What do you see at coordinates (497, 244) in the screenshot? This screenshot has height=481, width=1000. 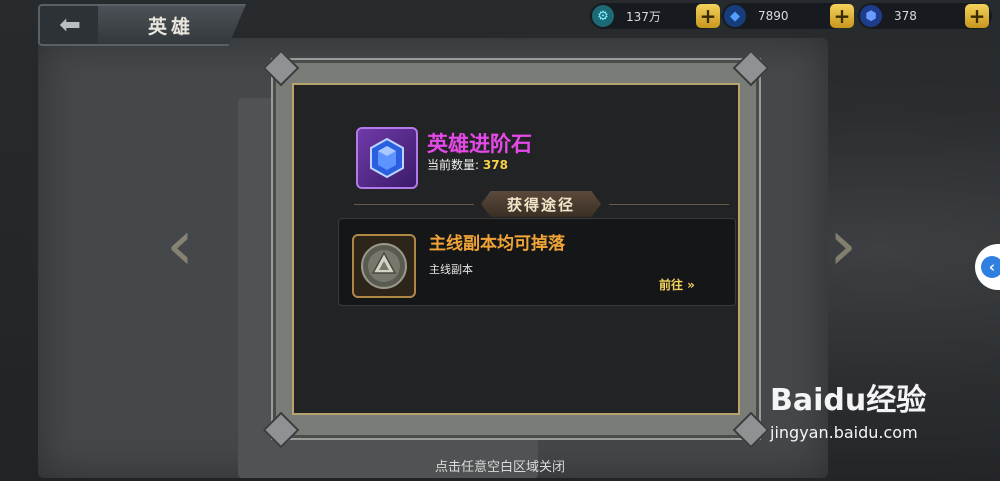 I see `source-title: 主线副本均可掉落` at bounding box center [497, 244].